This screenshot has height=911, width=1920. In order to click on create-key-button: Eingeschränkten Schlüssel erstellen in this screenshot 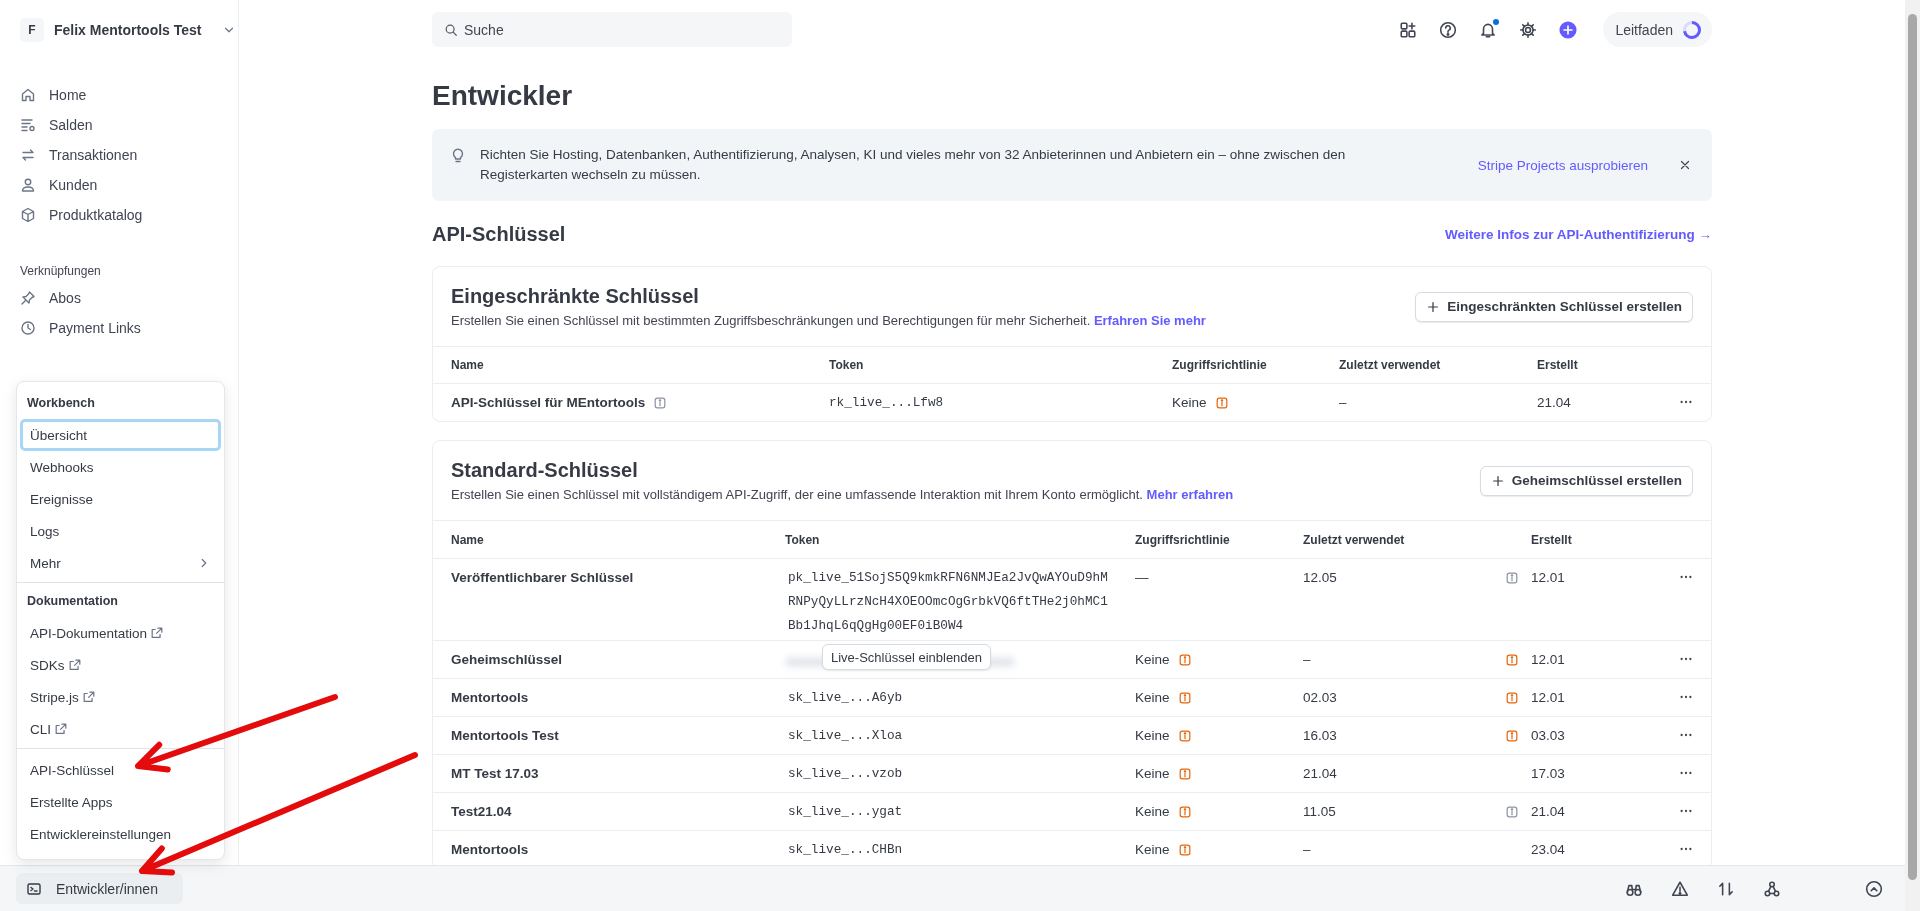, I will do `click(1554, 306)`.